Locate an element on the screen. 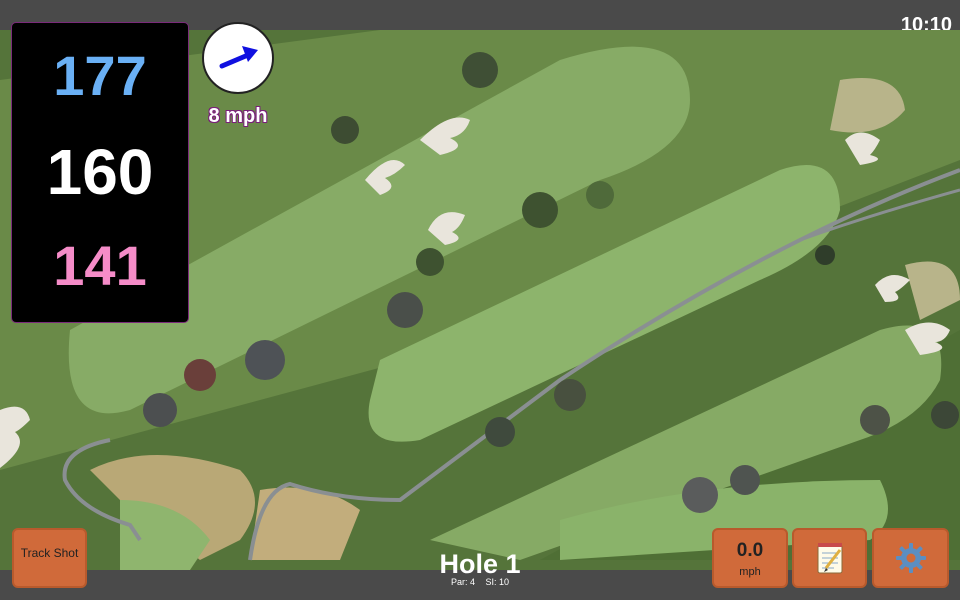 The image size is (960, 600). notepad-icon is located at coordinates (829, 558).